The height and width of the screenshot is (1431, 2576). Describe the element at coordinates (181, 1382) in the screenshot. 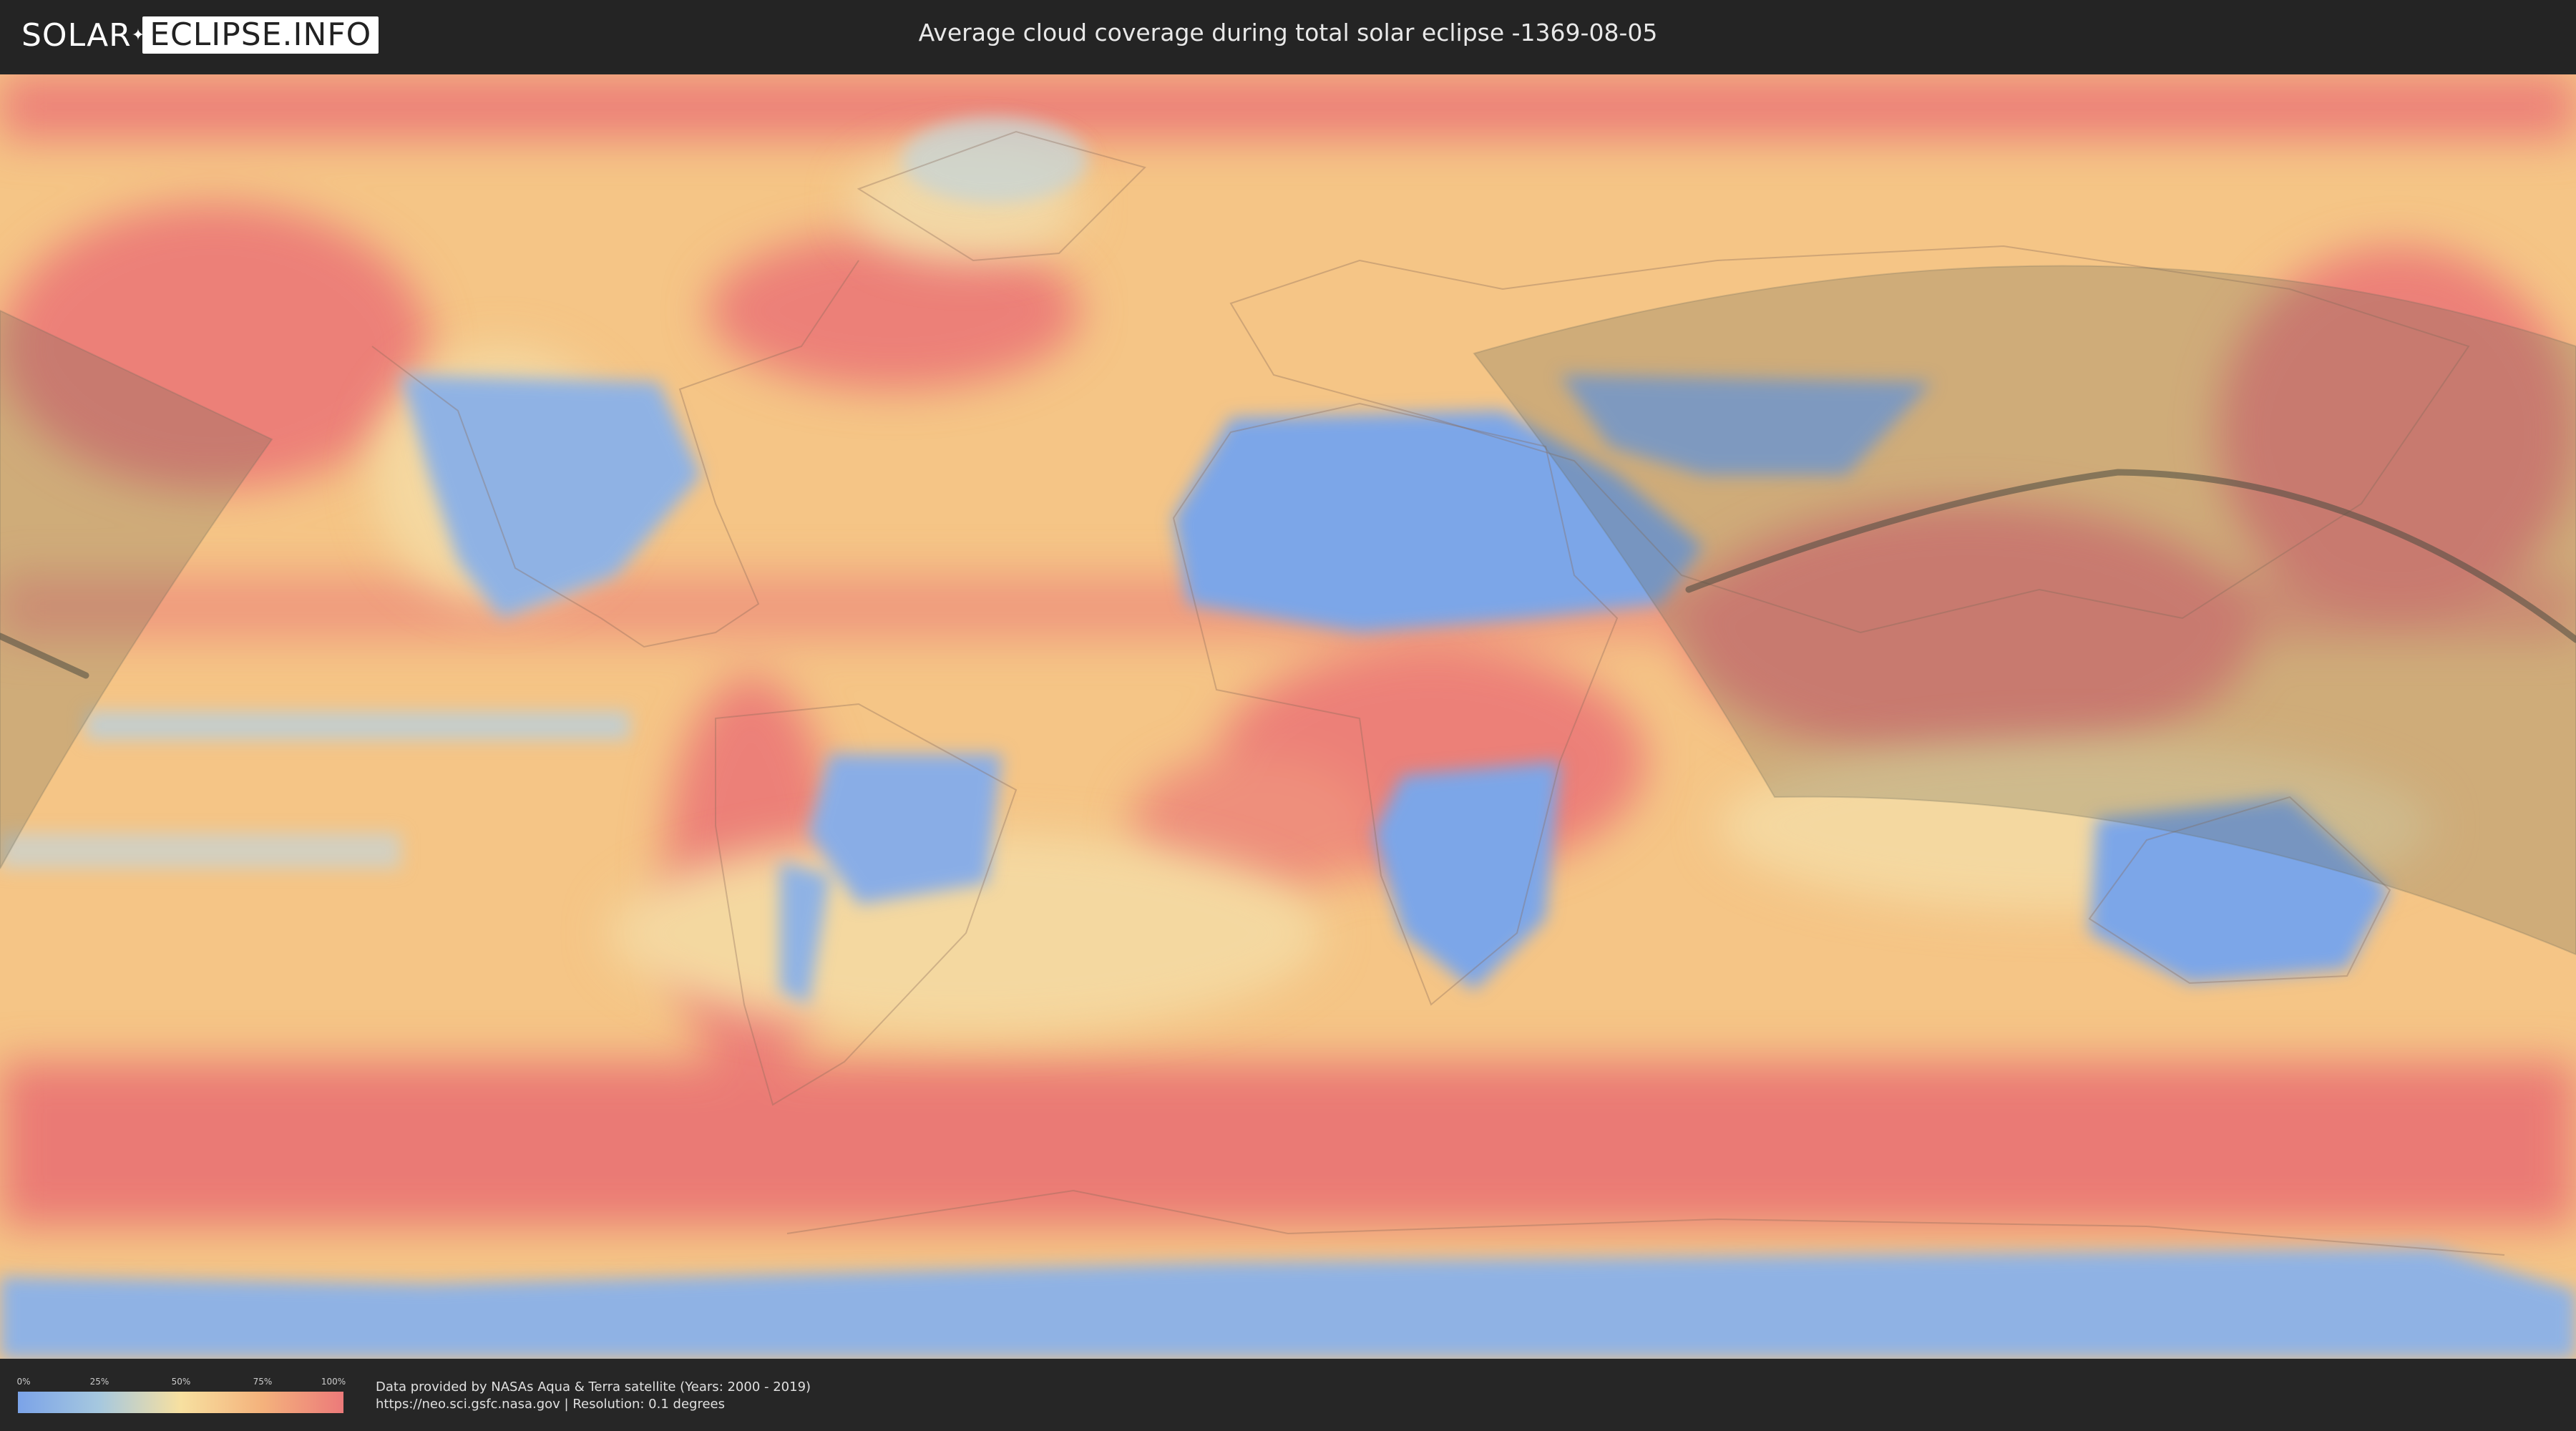

I see `legend-tick-50: 50%` at that location.